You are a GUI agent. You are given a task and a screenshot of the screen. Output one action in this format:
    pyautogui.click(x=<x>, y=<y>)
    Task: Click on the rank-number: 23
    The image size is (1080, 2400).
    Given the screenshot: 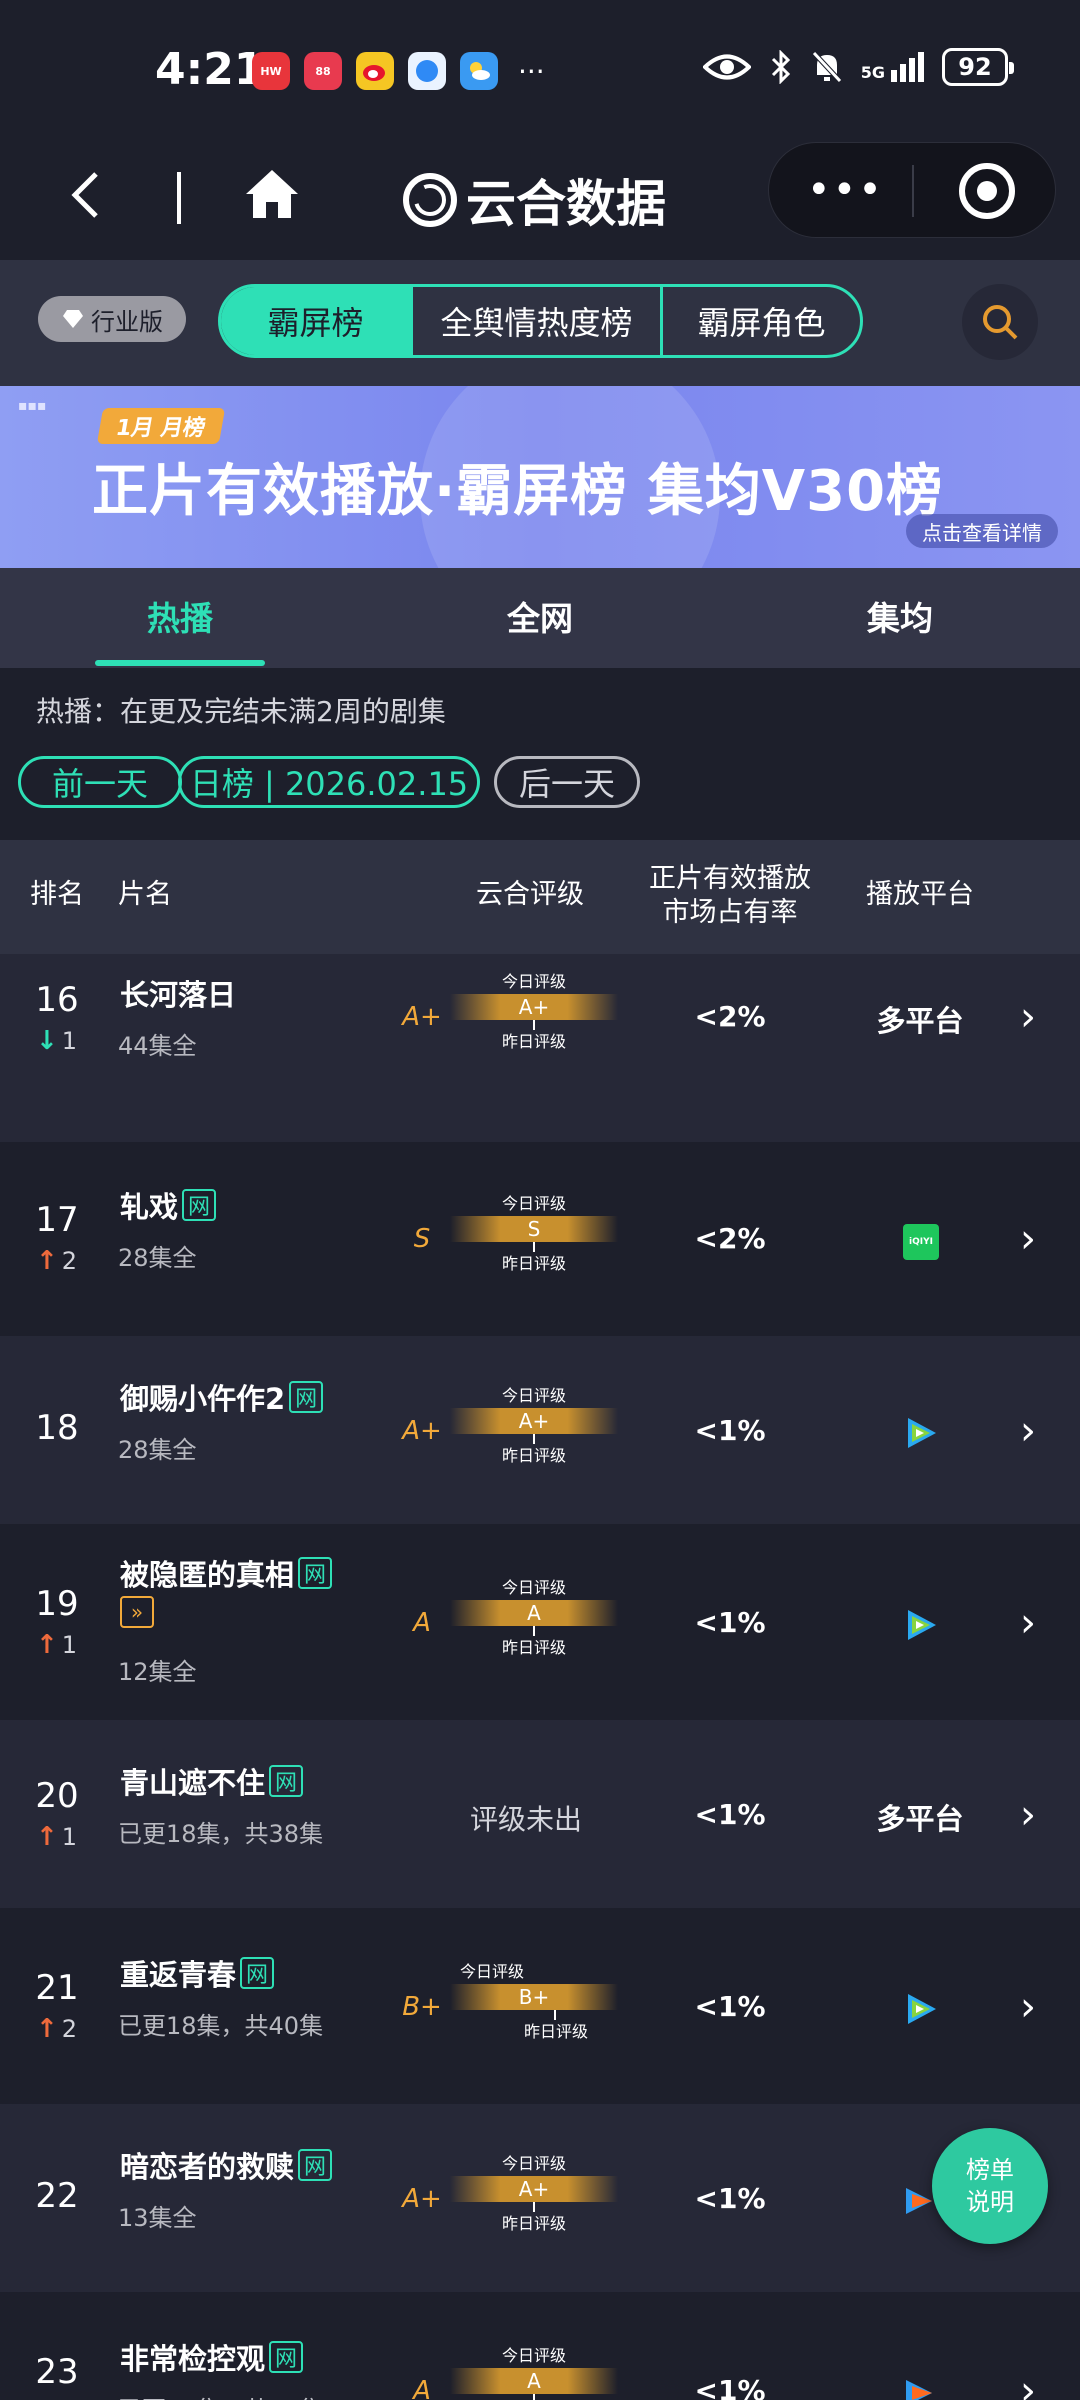 What is the action you would take?
    pyautogui.click(x=57, y=2372)
    